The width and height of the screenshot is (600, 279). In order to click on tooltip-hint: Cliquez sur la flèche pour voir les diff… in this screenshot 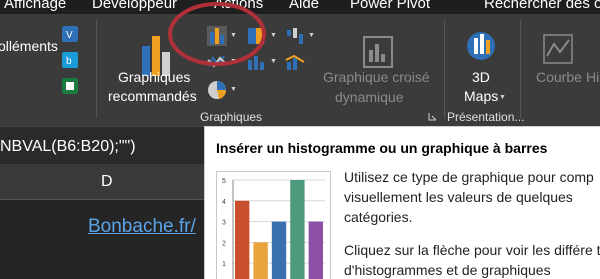, I will do `click(472, 260)`.